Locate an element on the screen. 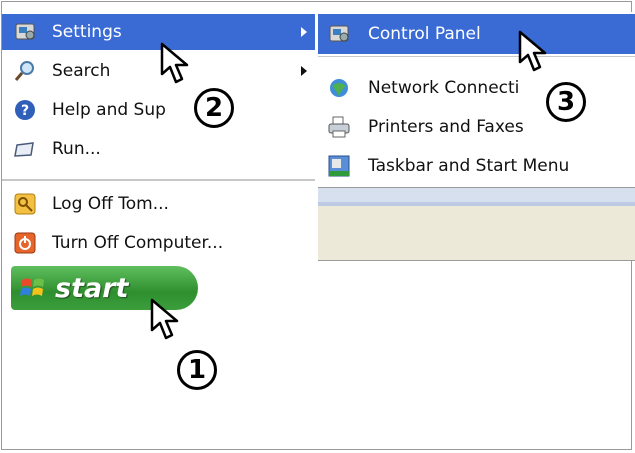 This screenshot has width=635, height=453. menu-item-help: ? Help and Sup is located at coordinates (158, 110).